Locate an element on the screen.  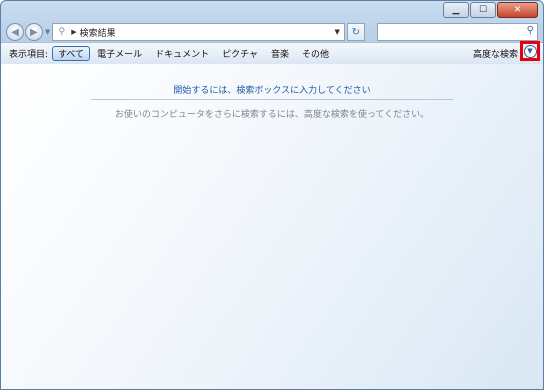
caption-buttons: ▁ ☐ ✕ is located at coordinates (490, 10).